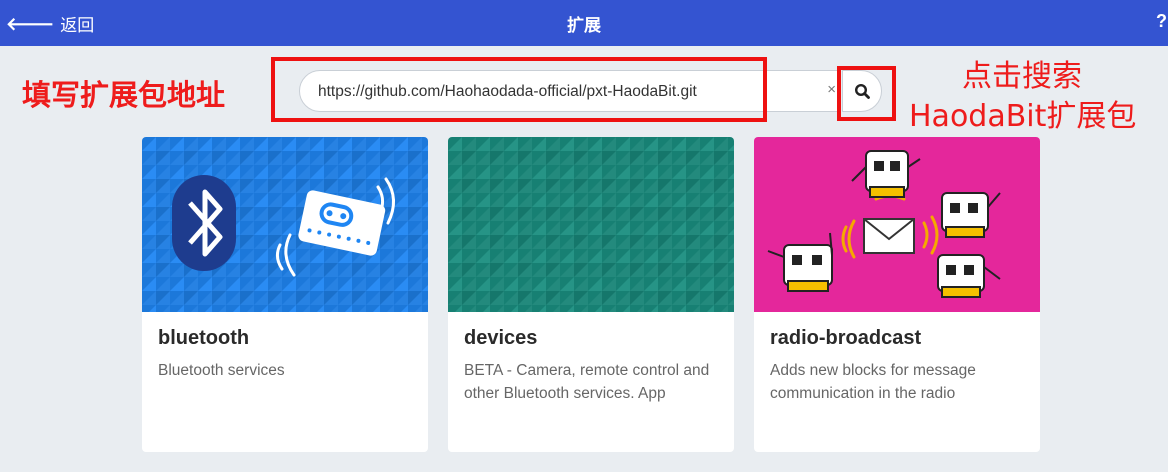 Image resolution: width=1168 pixels, height=472 pixels. What do you see at coordinates (866, 93) in the screenshot?
I see `highlight-search-button` at bounding box center [866, 93].